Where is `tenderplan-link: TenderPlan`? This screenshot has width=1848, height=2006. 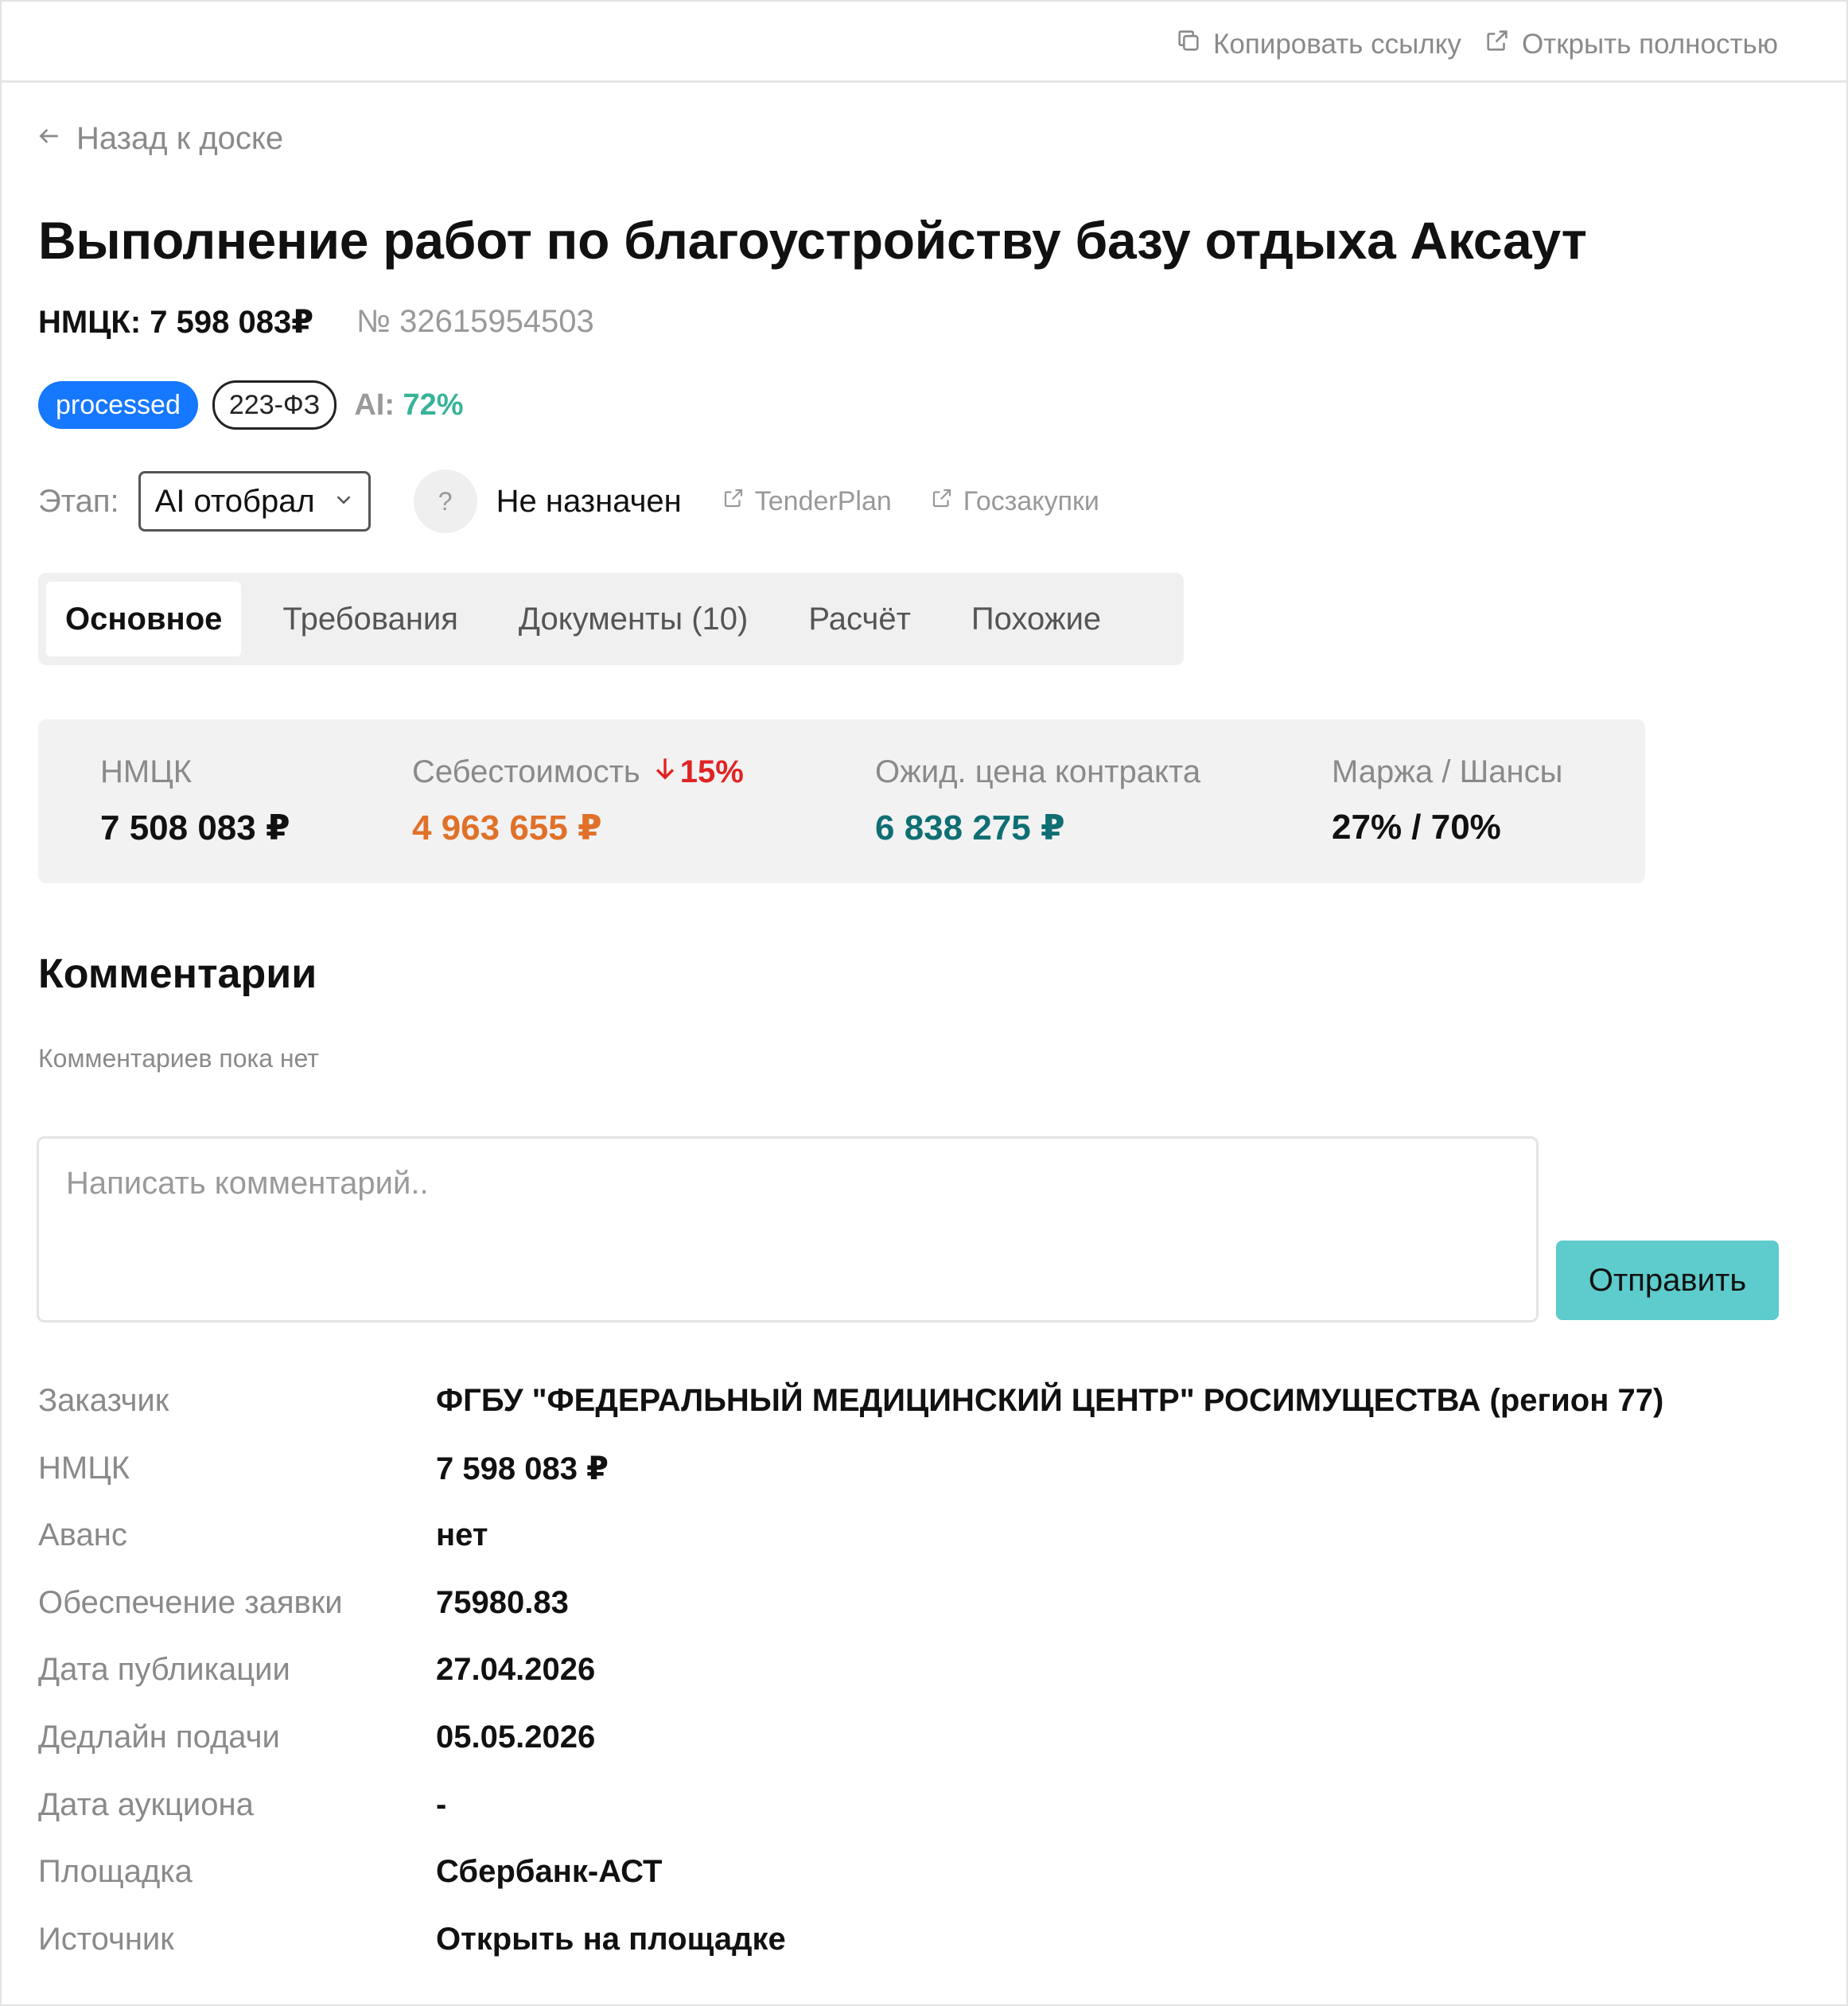 tenderplan-link: TenderPlan is located at coordinates (807, 501).